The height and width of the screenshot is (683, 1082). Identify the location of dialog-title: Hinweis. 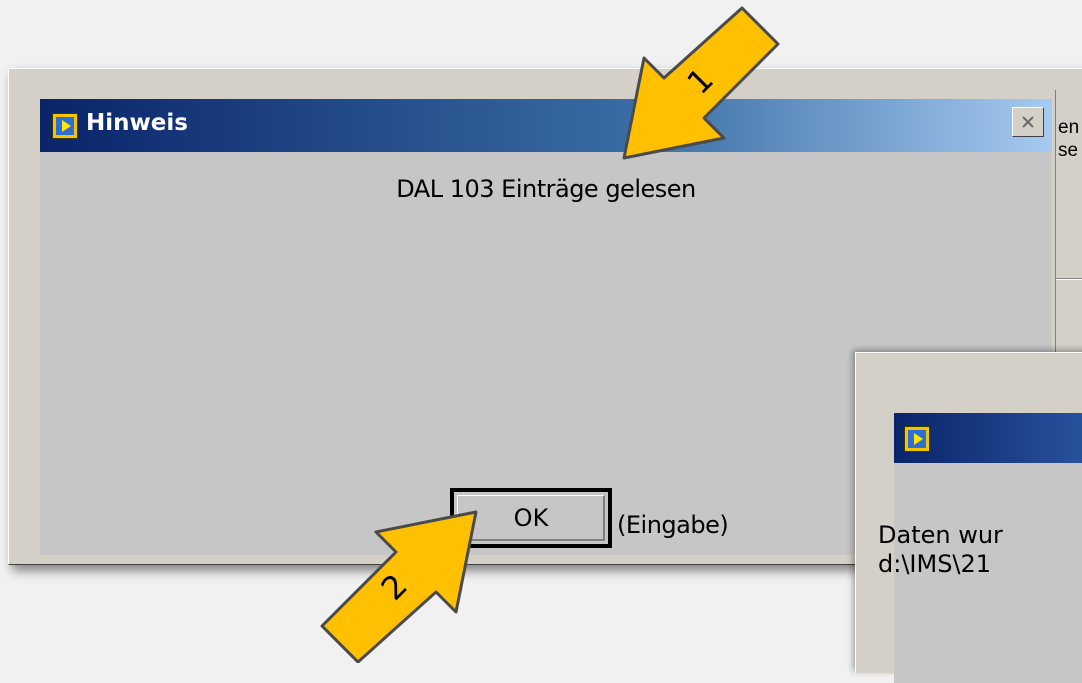
(137, 123).